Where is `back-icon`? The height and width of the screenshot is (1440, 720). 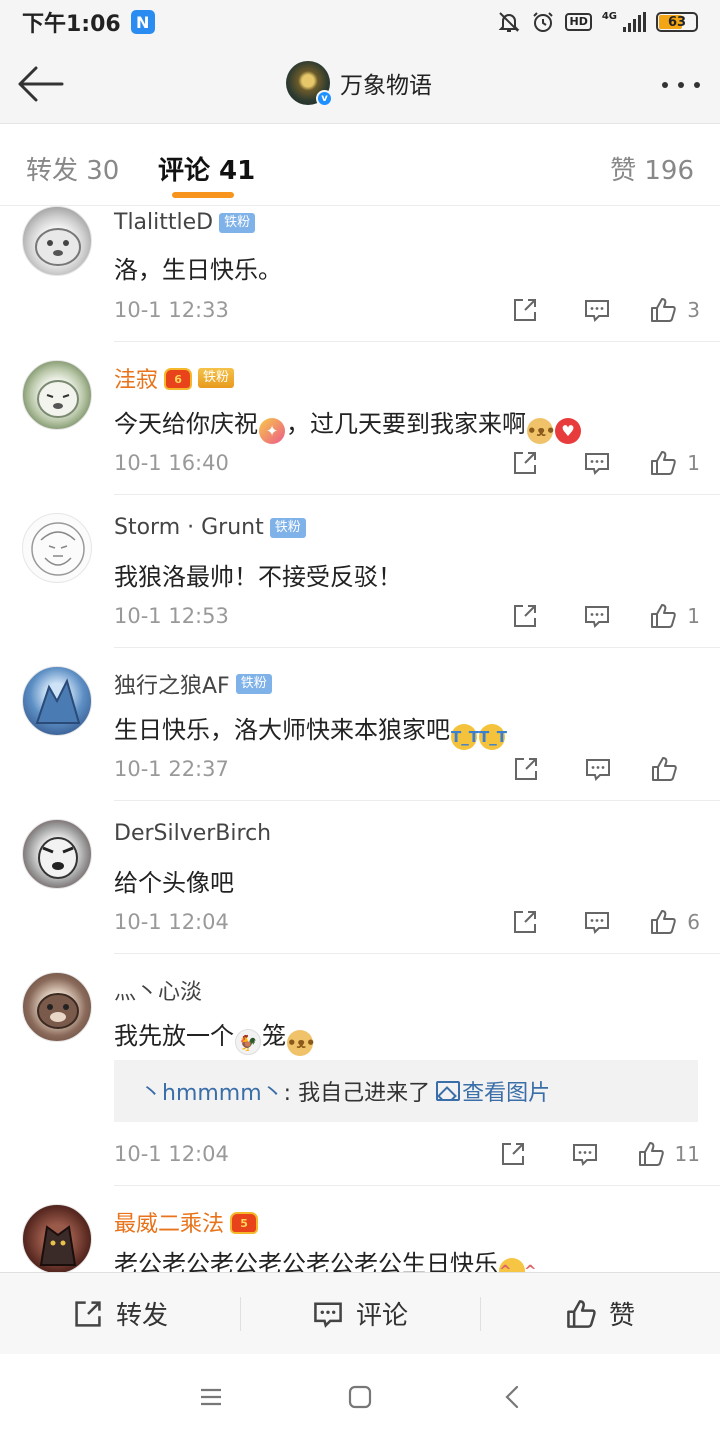
back-icon is located at coordinates (513, 1397).